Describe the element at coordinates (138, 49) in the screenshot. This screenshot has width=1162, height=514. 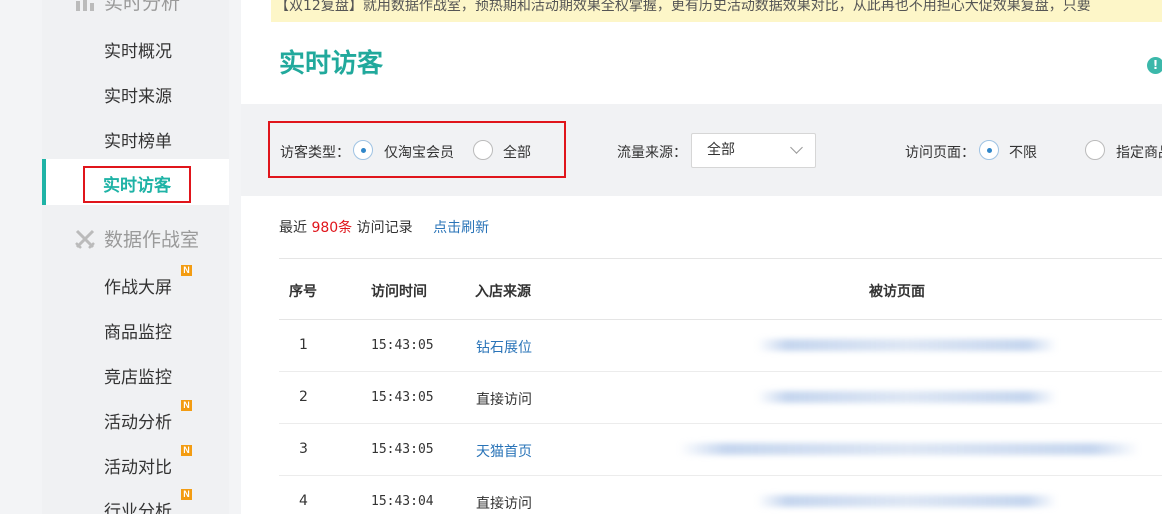
I see `sidebar-item-realtime-overview: 实时概况` at that location.